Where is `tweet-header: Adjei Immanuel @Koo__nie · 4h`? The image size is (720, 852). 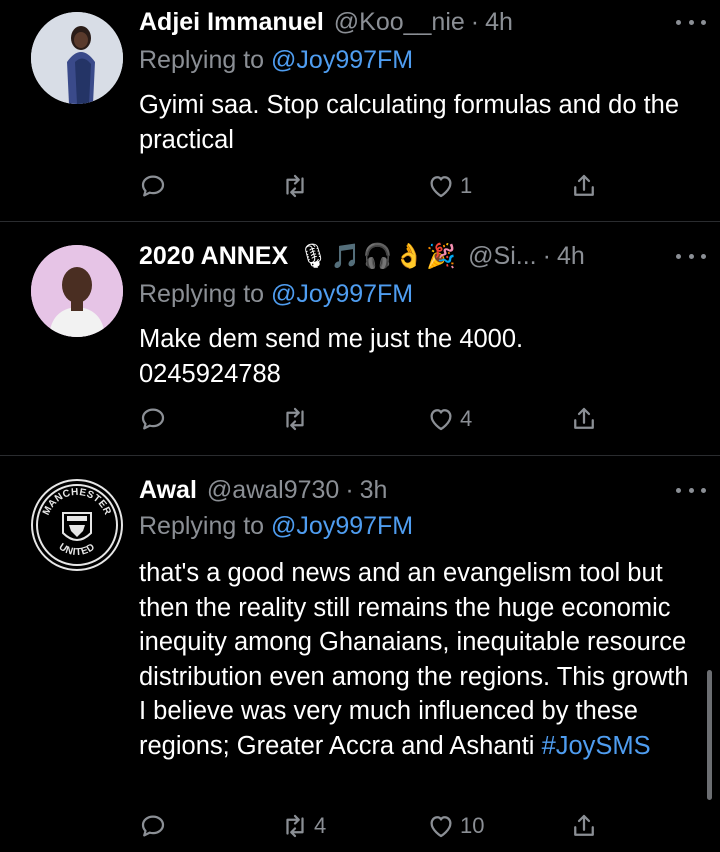 tweet-header: Adjei Immanuel @Koo__nie · 4h is located at coordinates (419, 22).